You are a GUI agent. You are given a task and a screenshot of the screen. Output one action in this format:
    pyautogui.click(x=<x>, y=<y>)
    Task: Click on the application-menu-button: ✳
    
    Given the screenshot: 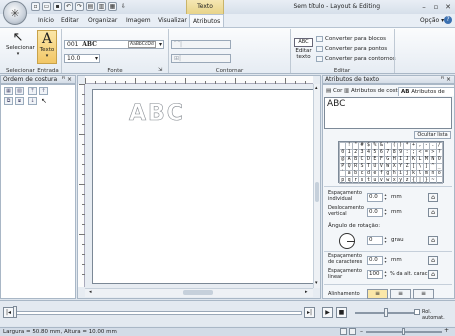 What is the action you would take?
    pyautogui.click(x=15, y=13)
    